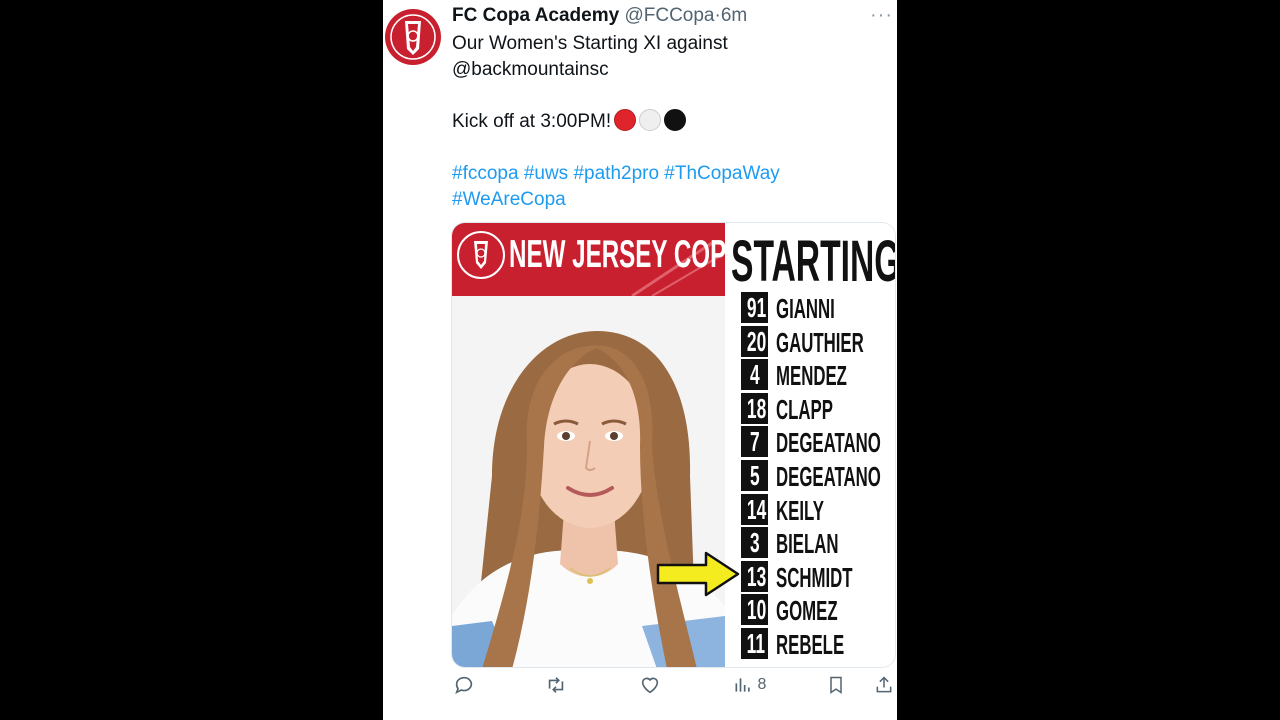  Describe the element at coordinates (754, 307) in the screenshot. I see `player-number: 91` at that location.